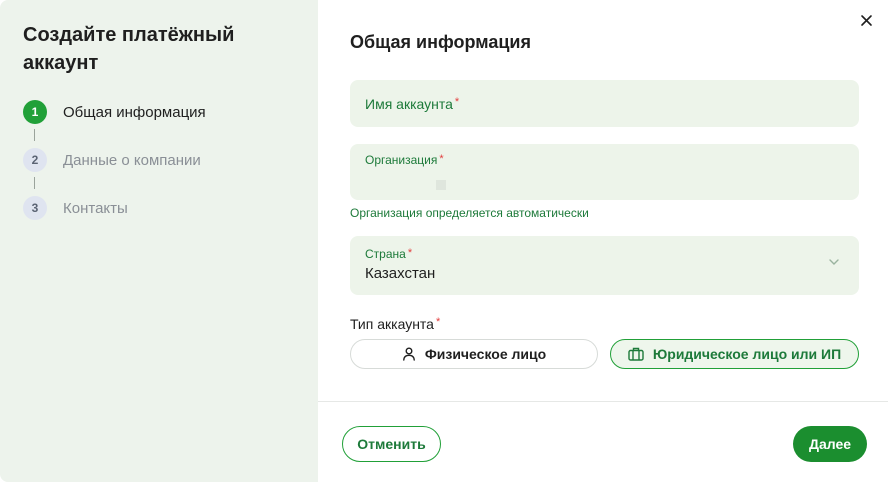 This screenshot has width=888, height=482. I want to click on person-icon, so click(408, 354).